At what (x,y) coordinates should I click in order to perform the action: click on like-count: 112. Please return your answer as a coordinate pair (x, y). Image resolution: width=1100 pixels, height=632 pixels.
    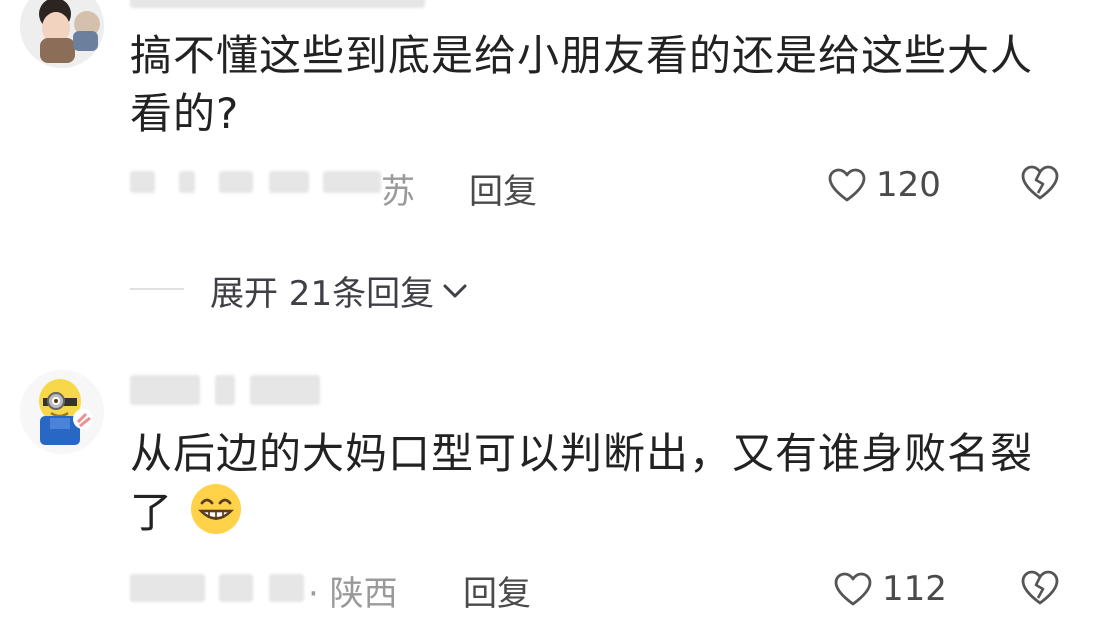
    Looking at the image, I should click on (914, 589).